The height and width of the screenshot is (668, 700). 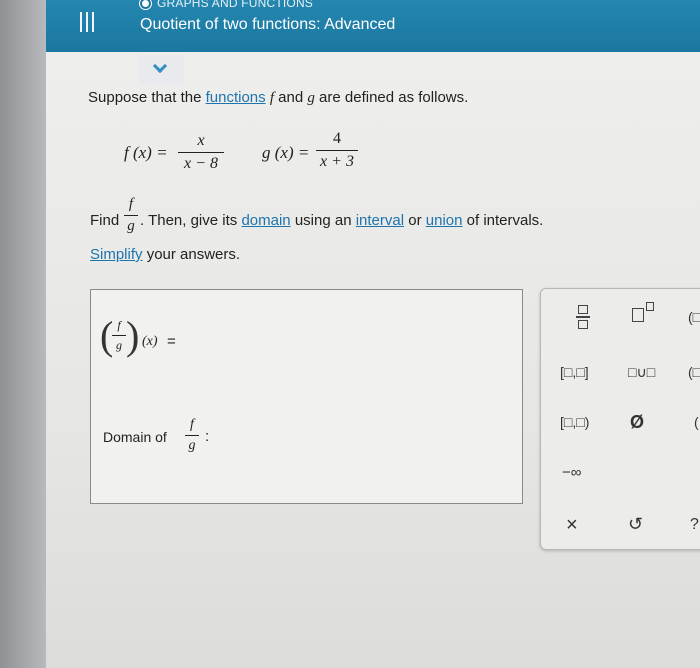 I want to click on union-key: □∪□, so click(x=641, y=372).